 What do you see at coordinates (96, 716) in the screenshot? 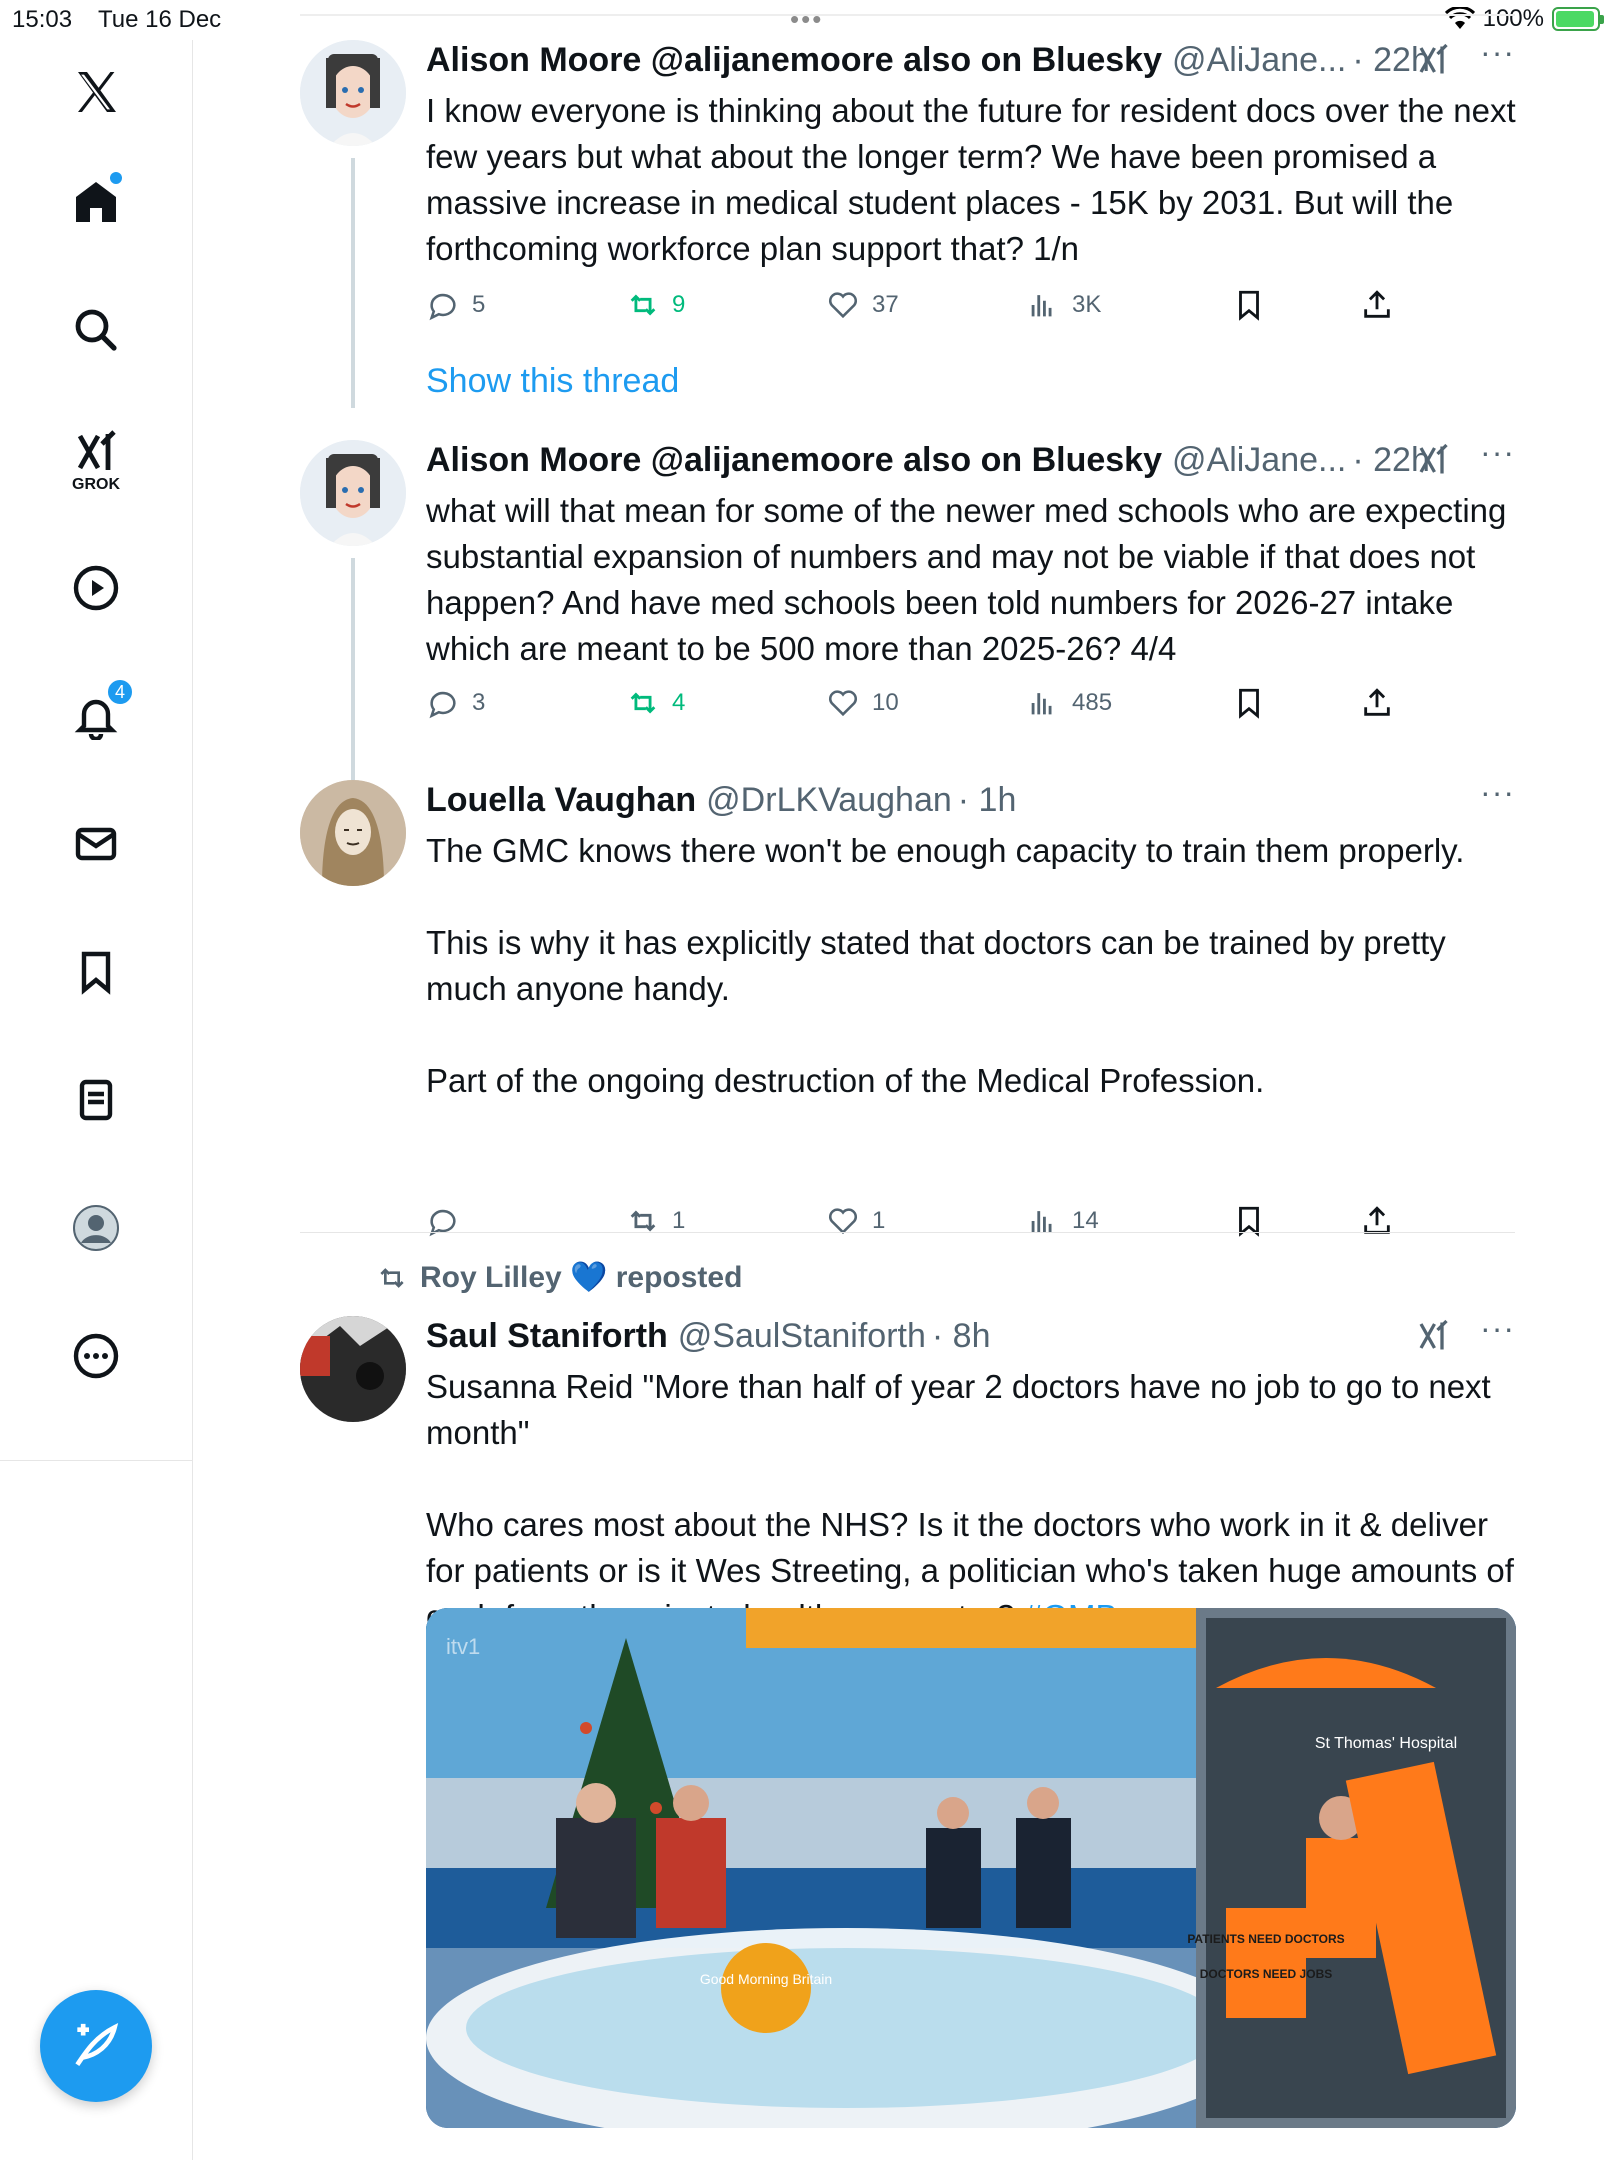
I see `notifications-icon: 4` at bounding box center [96, 716].